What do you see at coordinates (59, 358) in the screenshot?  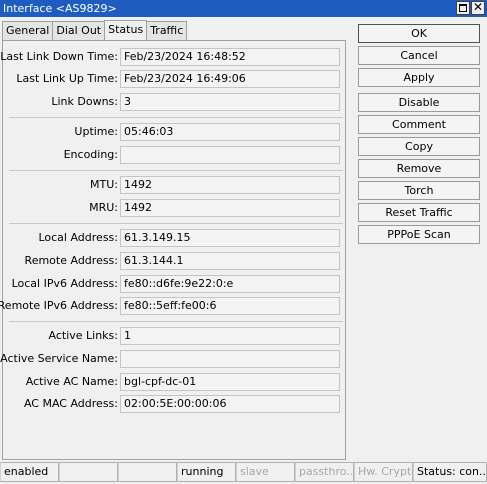 I see `field-label: Active Service Name:` at bounding box center [59, 358].